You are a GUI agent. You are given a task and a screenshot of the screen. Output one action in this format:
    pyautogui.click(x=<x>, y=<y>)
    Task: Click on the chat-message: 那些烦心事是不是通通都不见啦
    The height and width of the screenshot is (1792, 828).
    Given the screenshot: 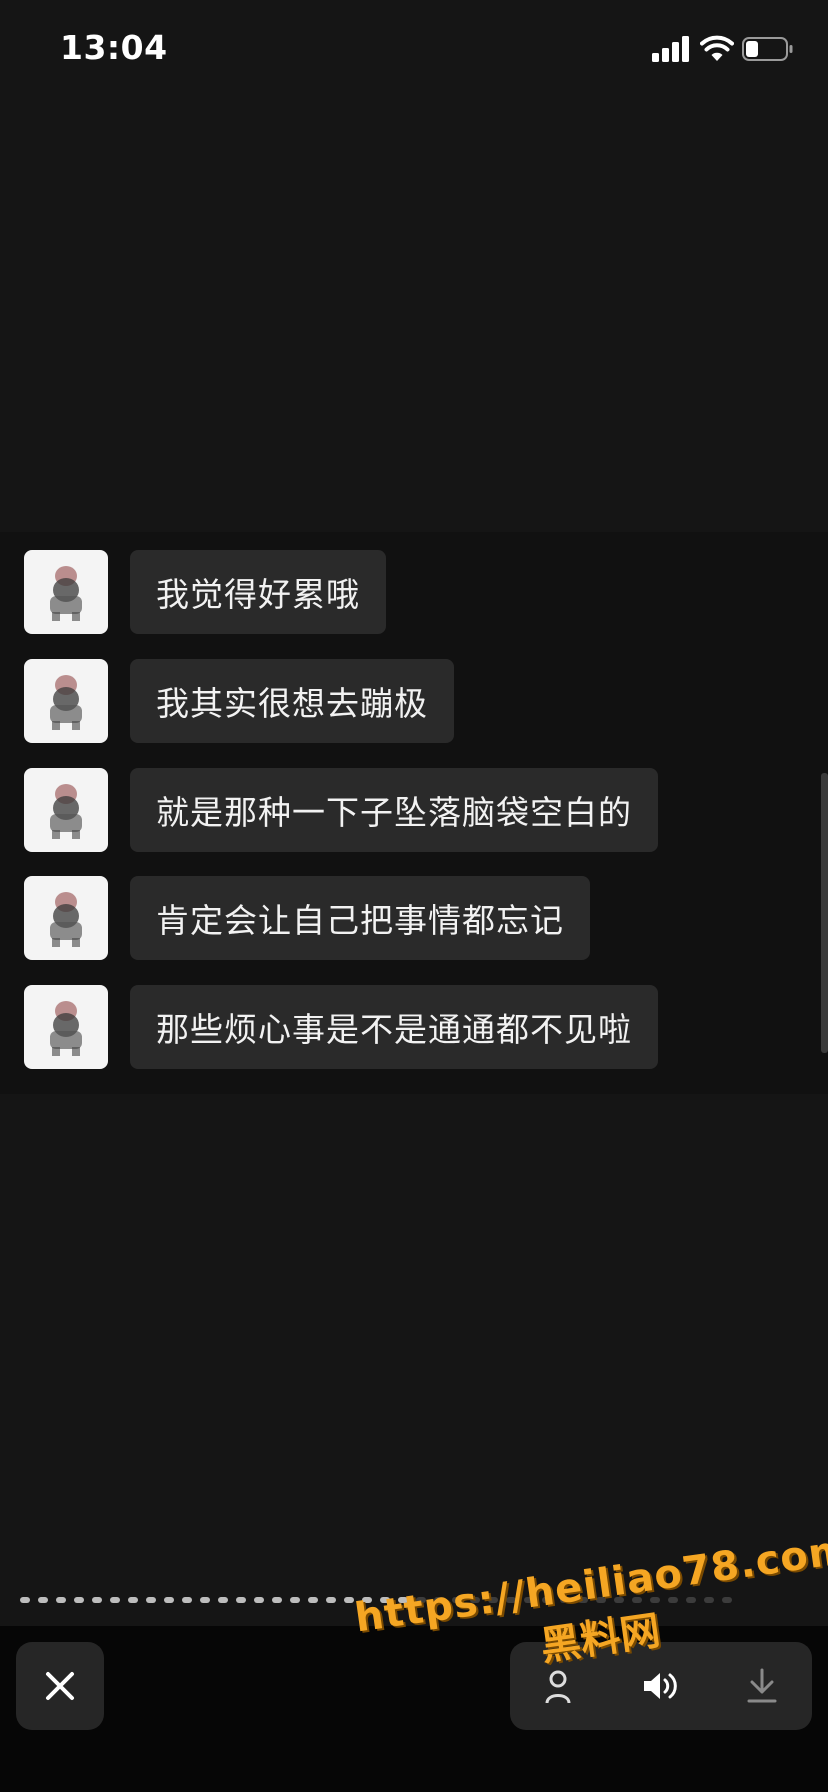 What is the action you would take?
    pyautogui.click(x=341, y=1027)
    